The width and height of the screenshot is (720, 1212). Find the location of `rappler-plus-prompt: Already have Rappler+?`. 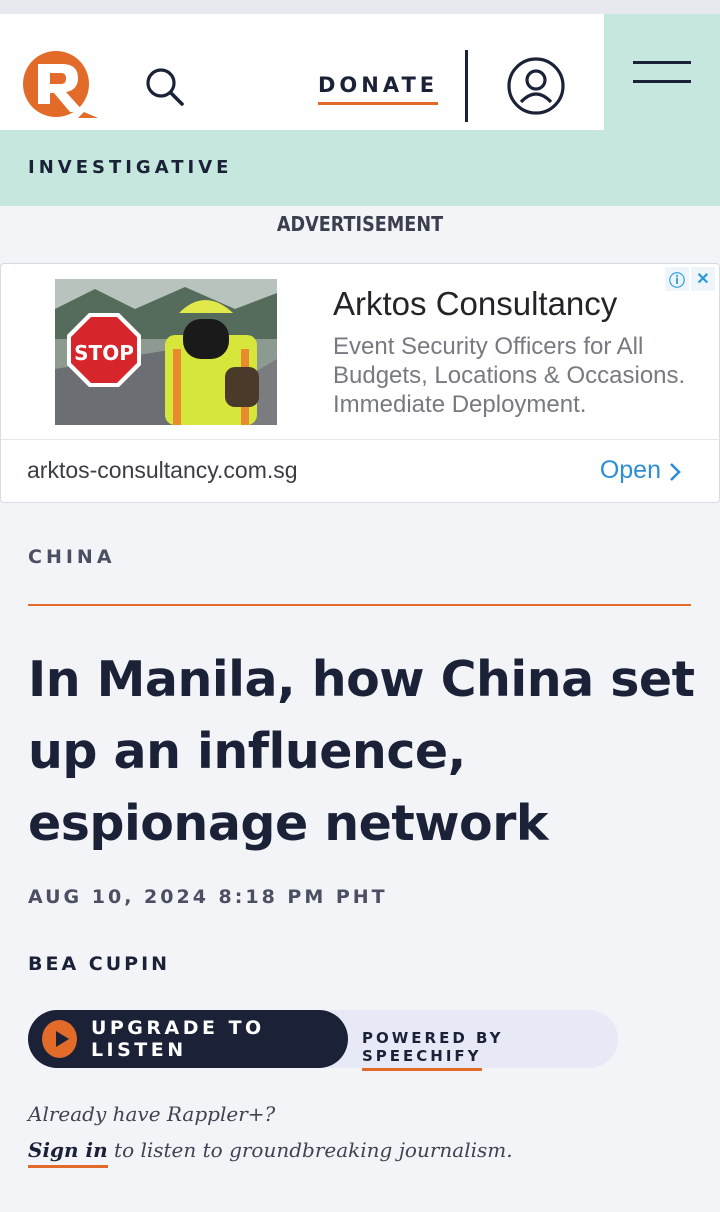

rappler-plus-prompt: Already have Rappler+? is located at coordinates (152, 1114).